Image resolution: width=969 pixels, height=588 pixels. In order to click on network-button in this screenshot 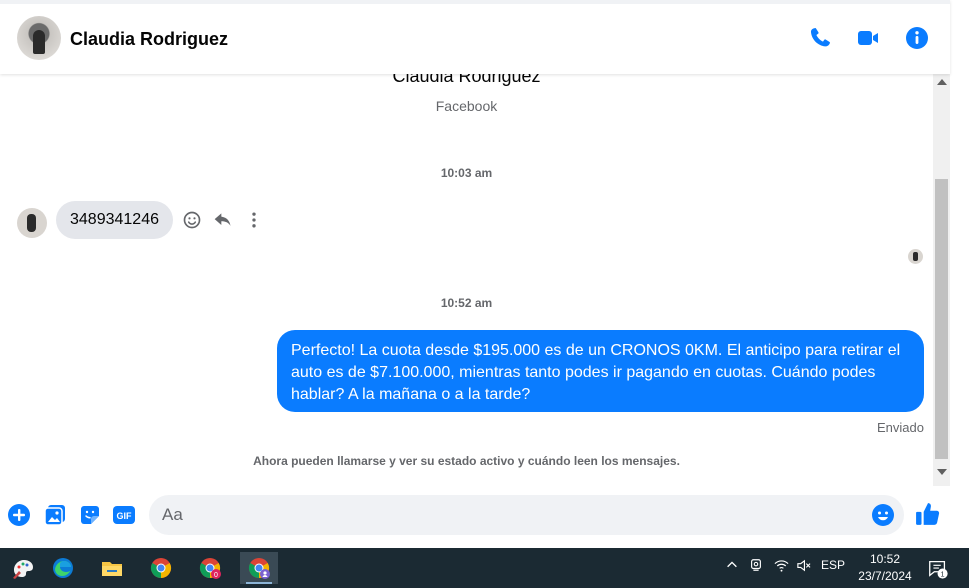, I will do `click(781, 565)`.